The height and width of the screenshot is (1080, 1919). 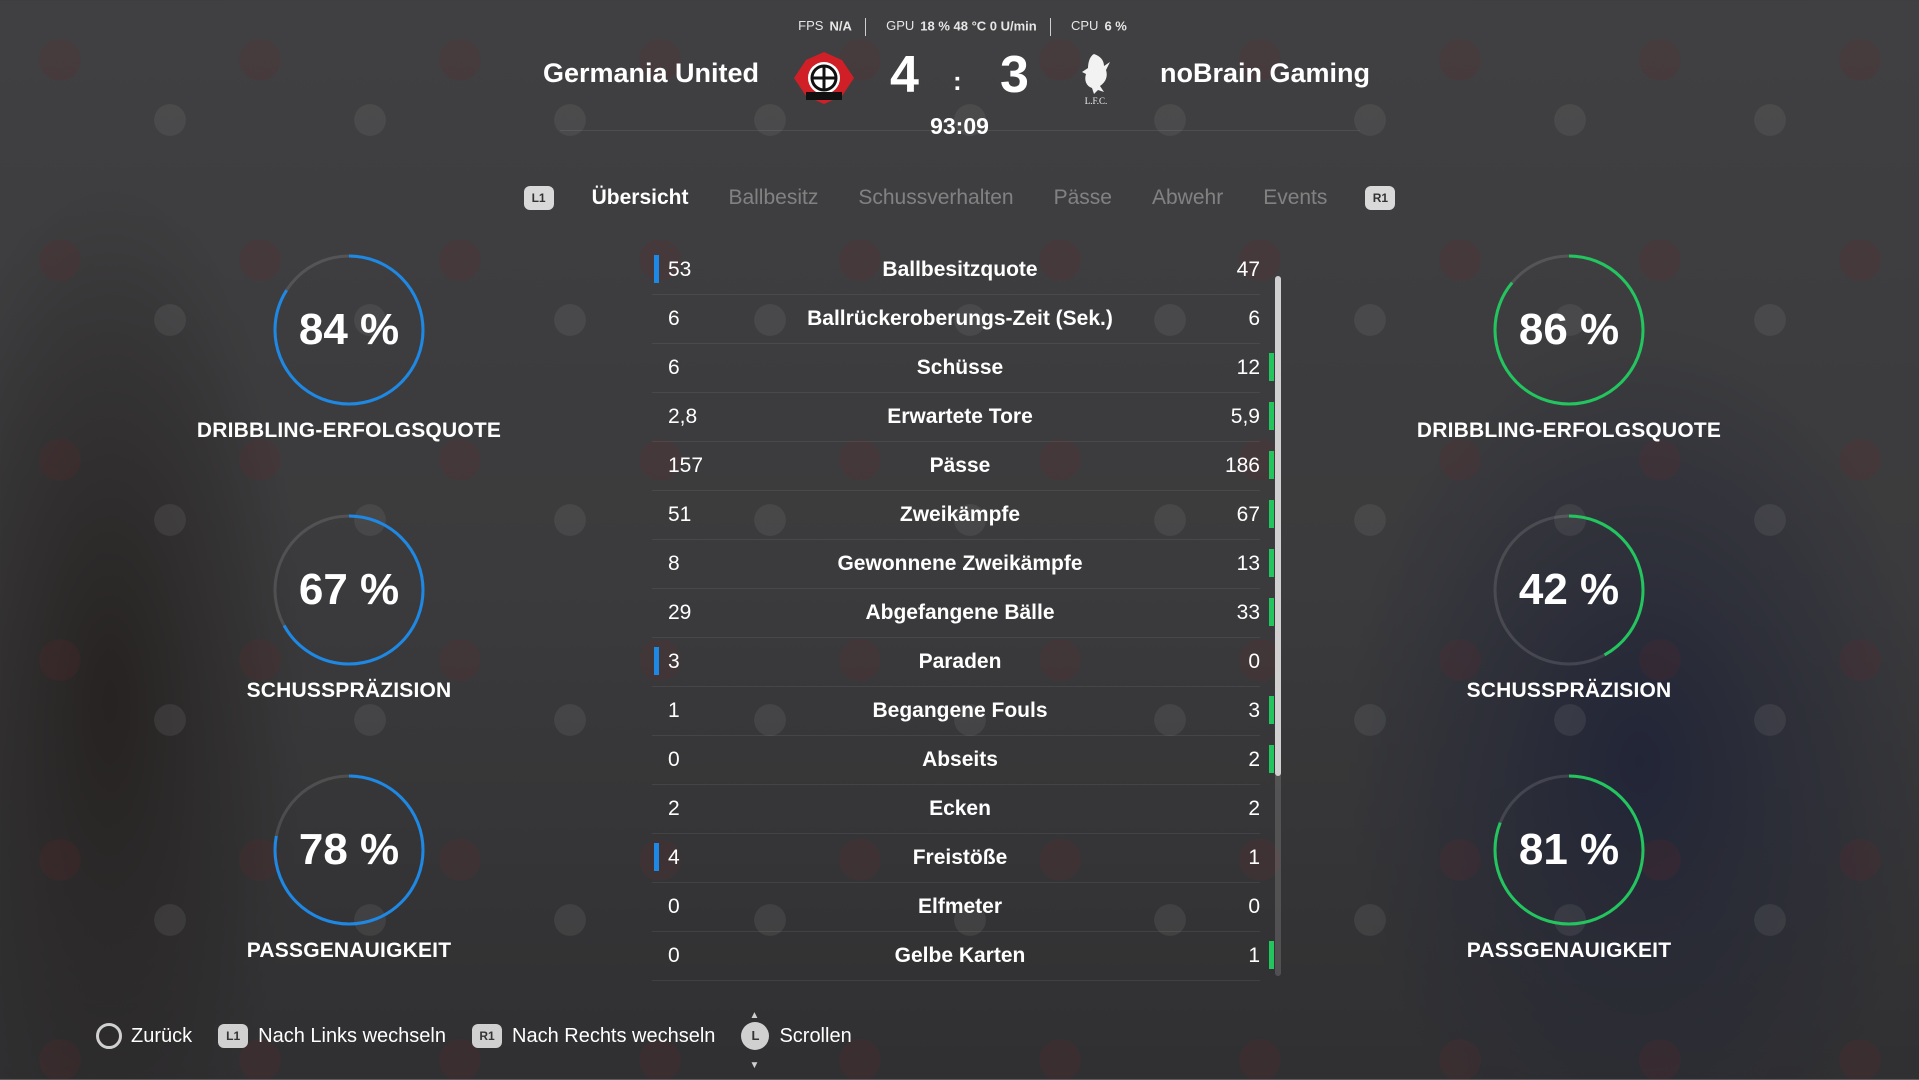 I want to click on switch-right-hint: R1 Nach Rechts wechseln, so click(x=593, y=1036).